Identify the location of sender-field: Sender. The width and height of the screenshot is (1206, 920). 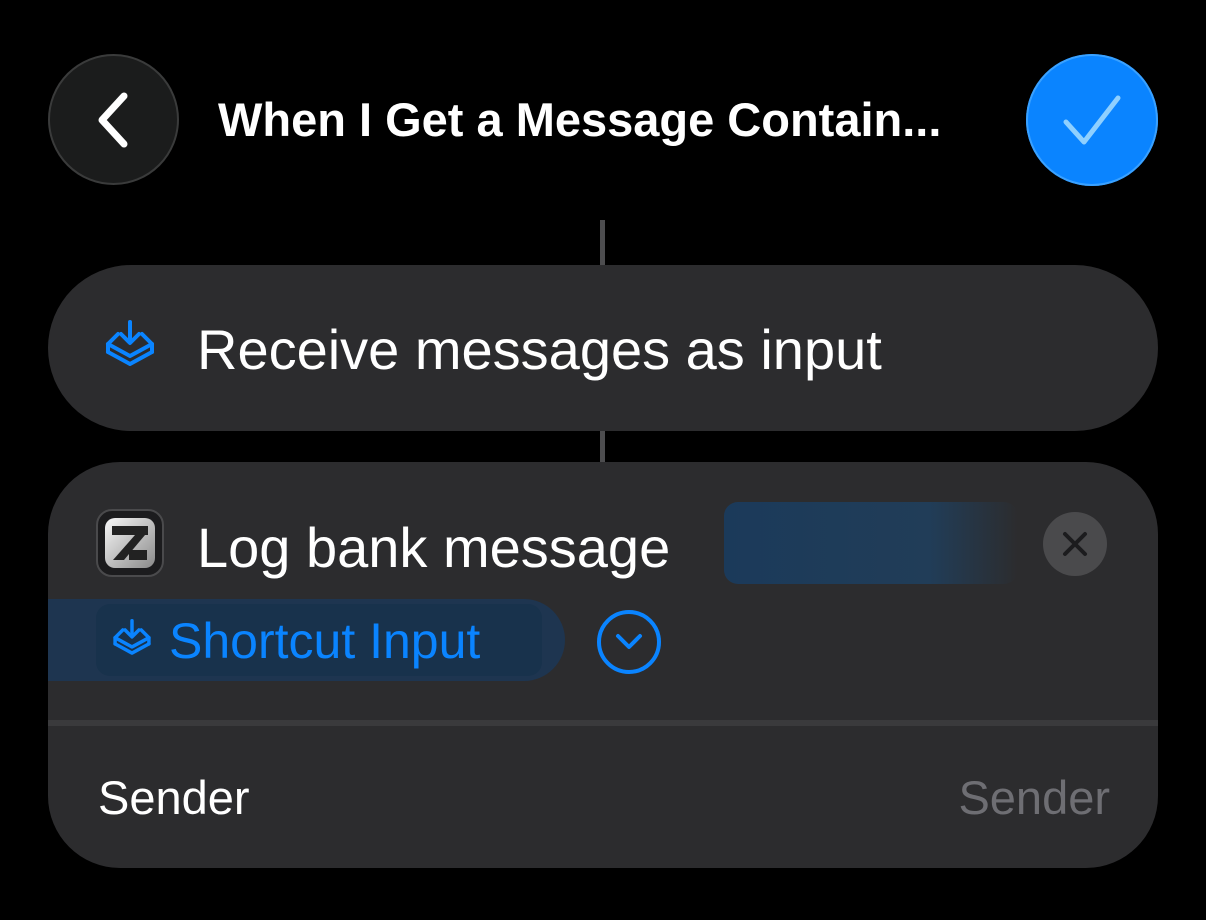
(1034, 798).